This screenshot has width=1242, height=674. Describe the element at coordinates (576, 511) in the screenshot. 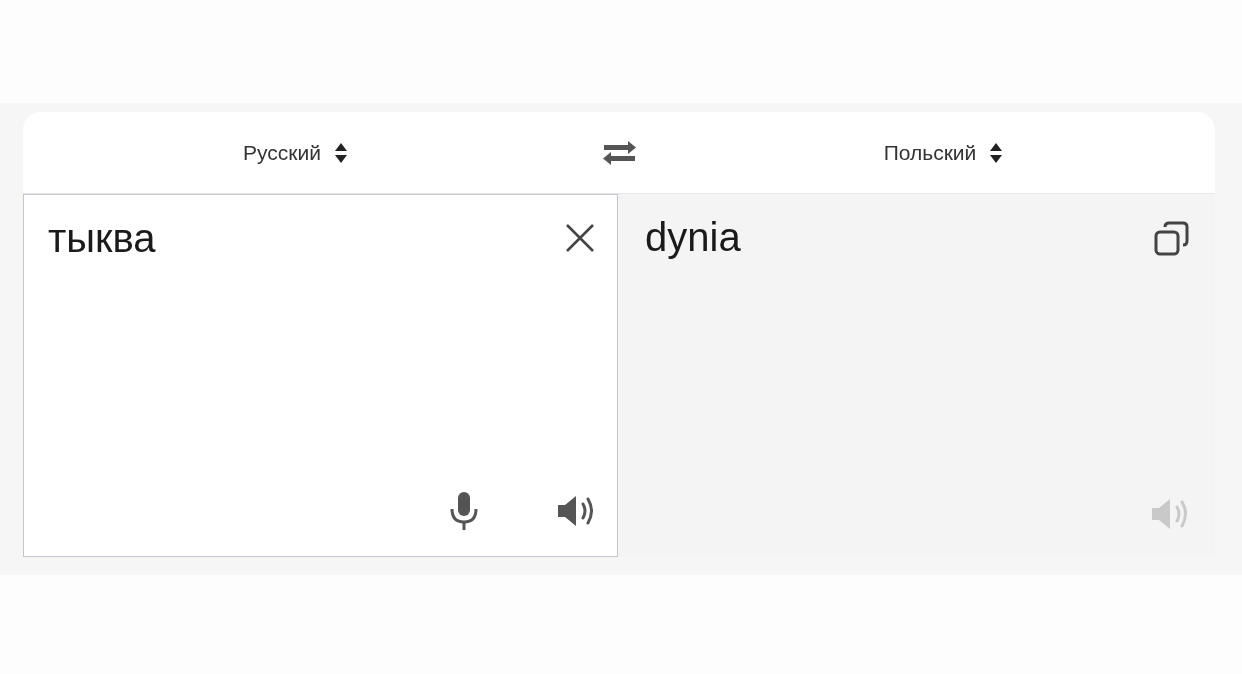

I see `speaker-icon` at that location.